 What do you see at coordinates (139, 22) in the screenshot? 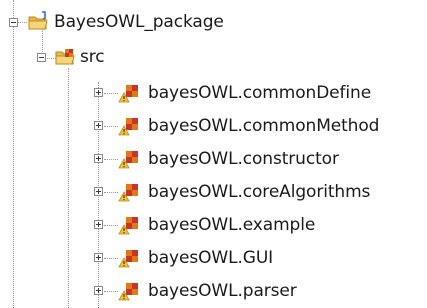
I see `project-label: BayesOWL_package` at bounding box center [139, 22].